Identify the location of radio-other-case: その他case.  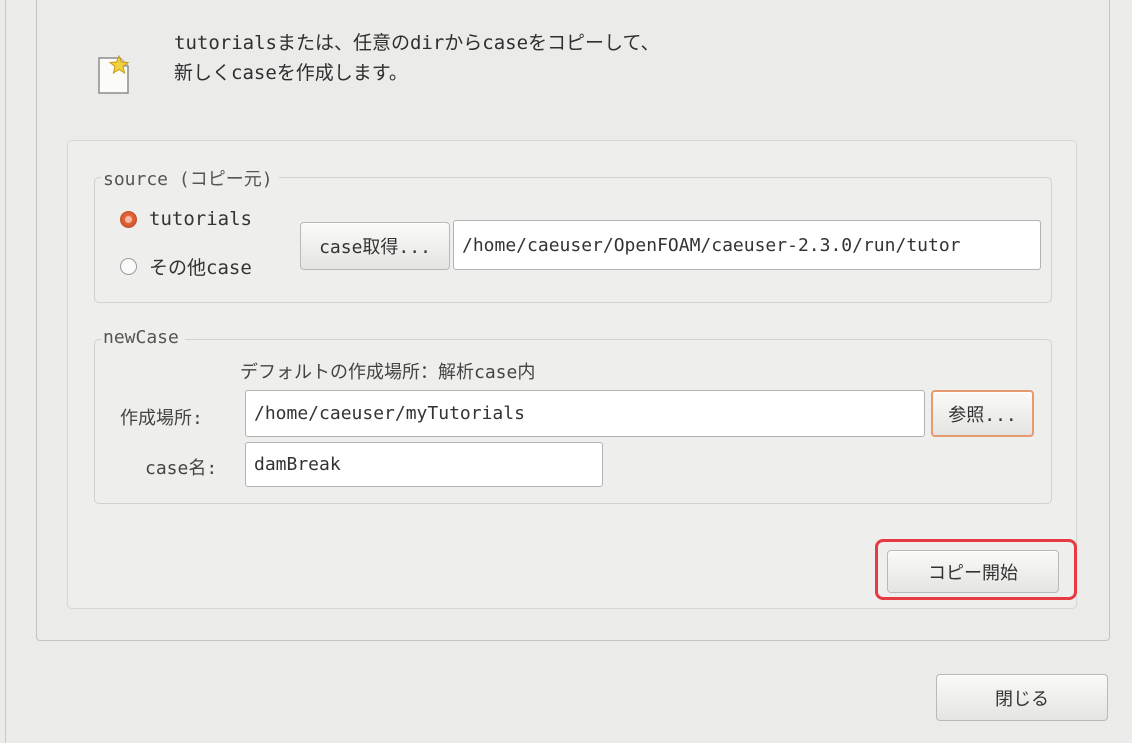
(186, 266).